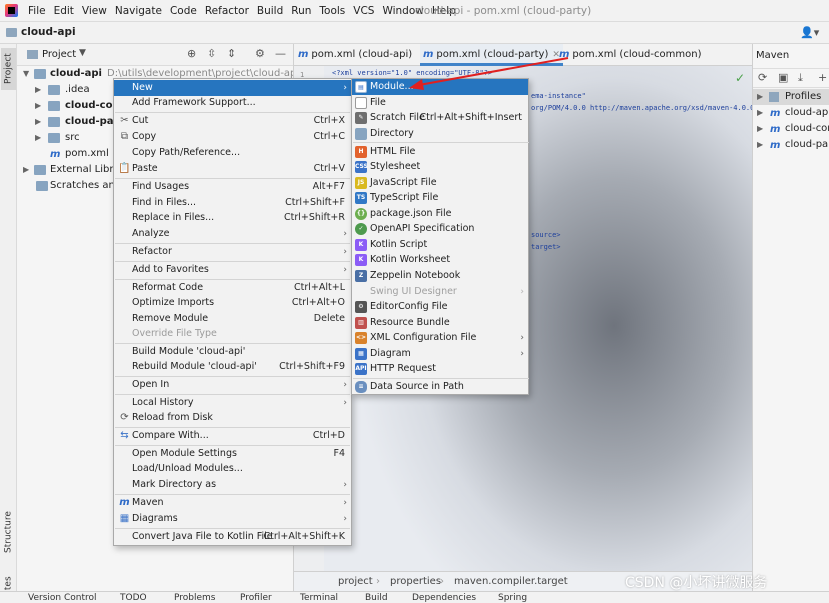 Image resolution: width=829 pixels, height=603 pixels. I want to click on context-menu-item-compare-with: ⇆ Compare With... Ctrl+D, so click(232, 436).